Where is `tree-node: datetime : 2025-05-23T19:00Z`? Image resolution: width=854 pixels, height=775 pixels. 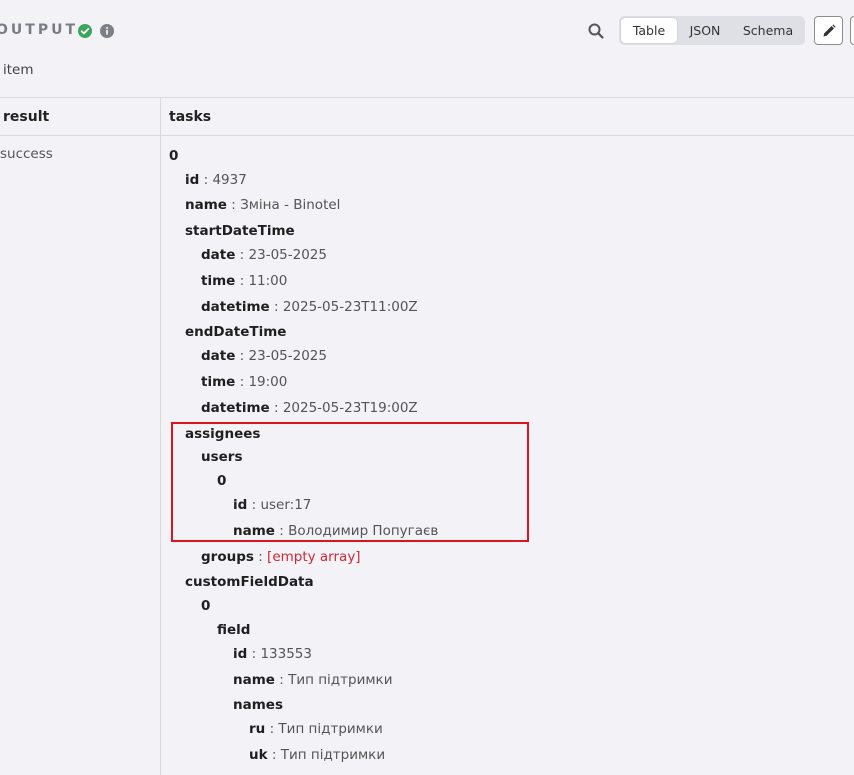
tree-node: datetime : 2025-05-23T19:00Z is located at coordinates (309, 408).